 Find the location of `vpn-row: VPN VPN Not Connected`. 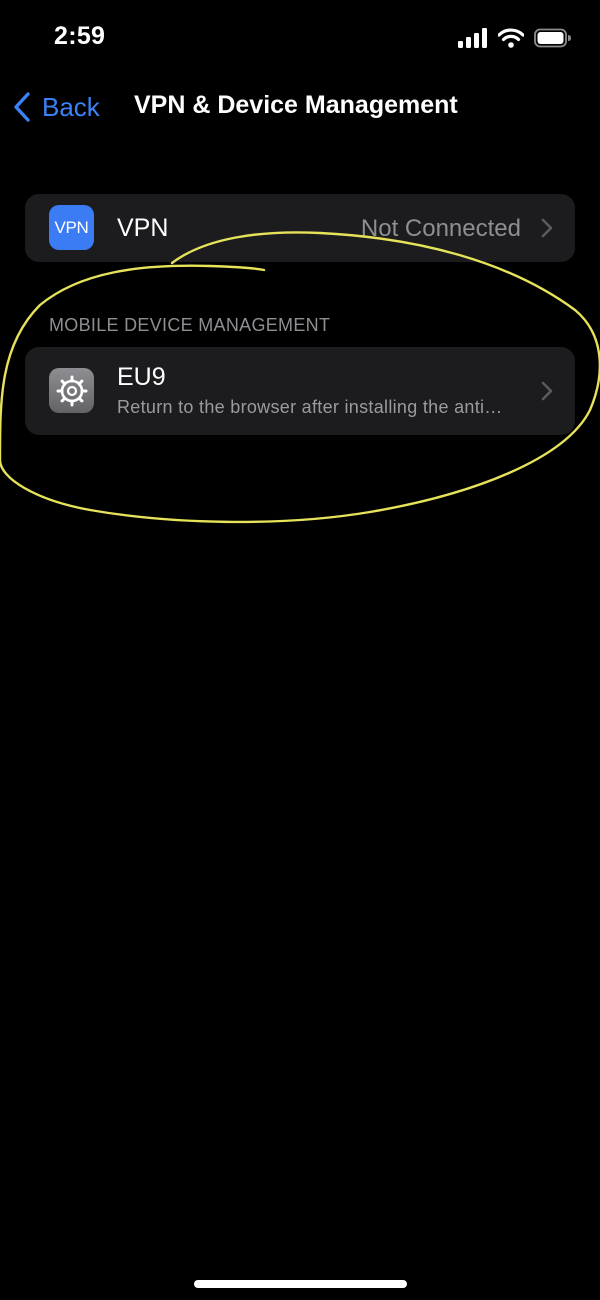

vpn-row: VPN VPN Not Connected is located at coordinates (300, 228).